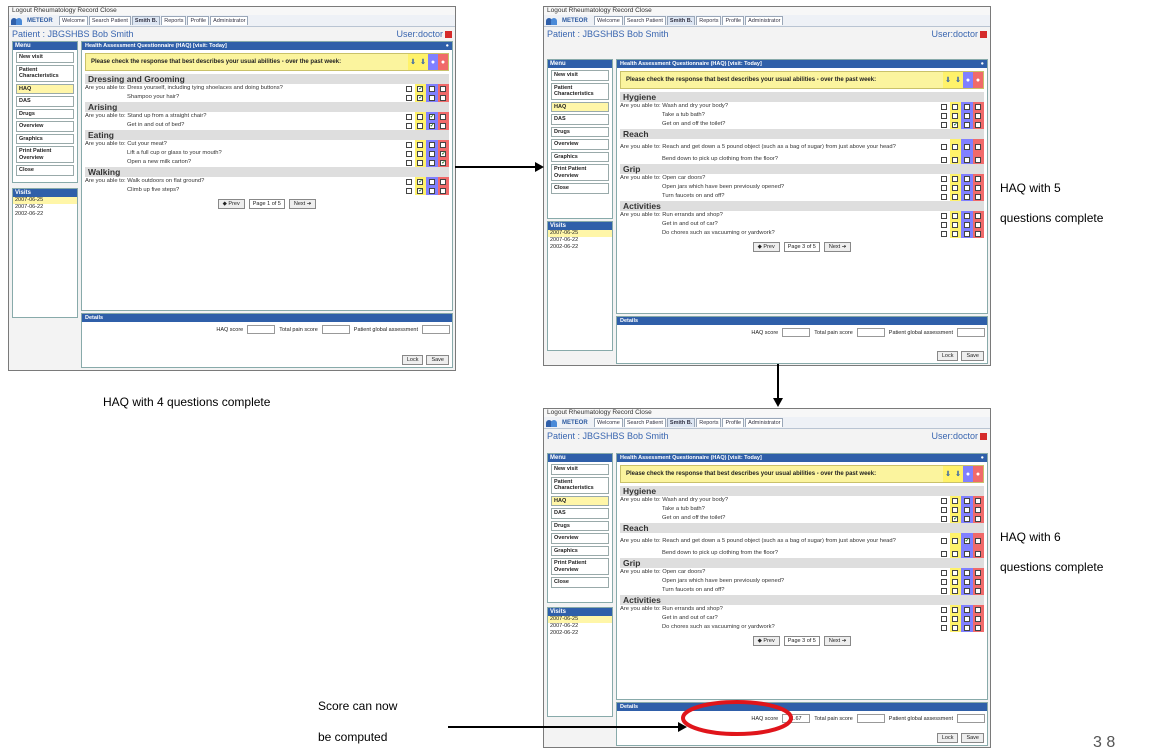 The height and width of the screenshot is (752, 1153). What do you see at coordinates (796, 332) in the screenshot?
I see `haq-score-field` at bounding box center [796, 332].